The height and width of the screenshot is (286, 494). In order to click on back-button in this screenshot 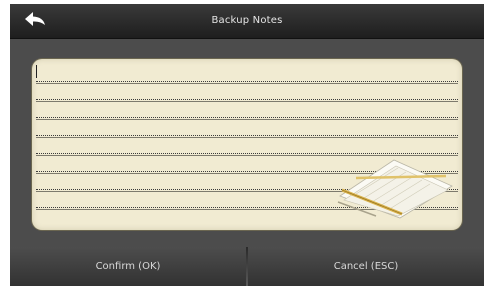, I will do `click(35, 21)`.